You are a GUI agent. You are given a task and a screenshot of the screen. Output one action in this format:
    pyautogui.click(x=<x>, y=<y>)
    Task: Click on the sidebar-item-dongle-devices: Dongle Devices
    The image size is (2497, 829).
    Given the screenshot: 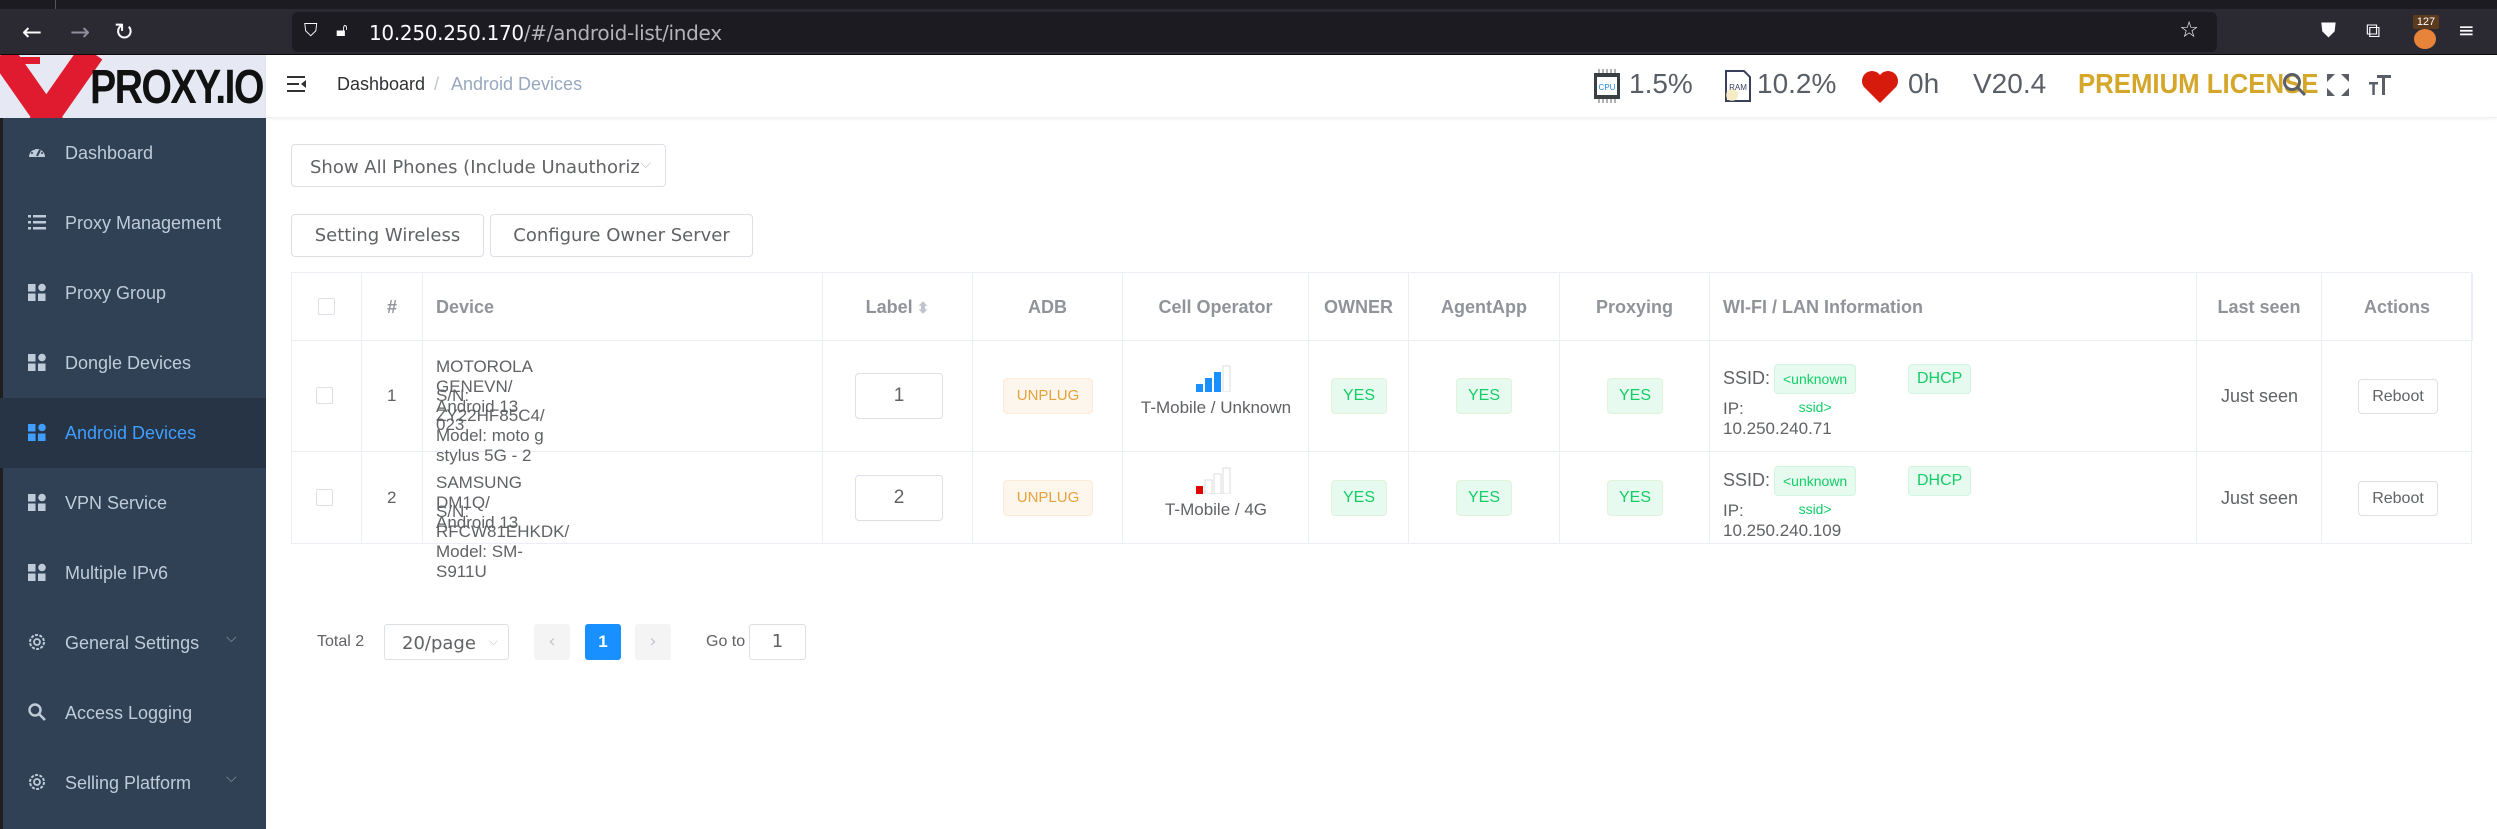 What is the action you would take?
    pyautogui.click(x=133, y=363)
    